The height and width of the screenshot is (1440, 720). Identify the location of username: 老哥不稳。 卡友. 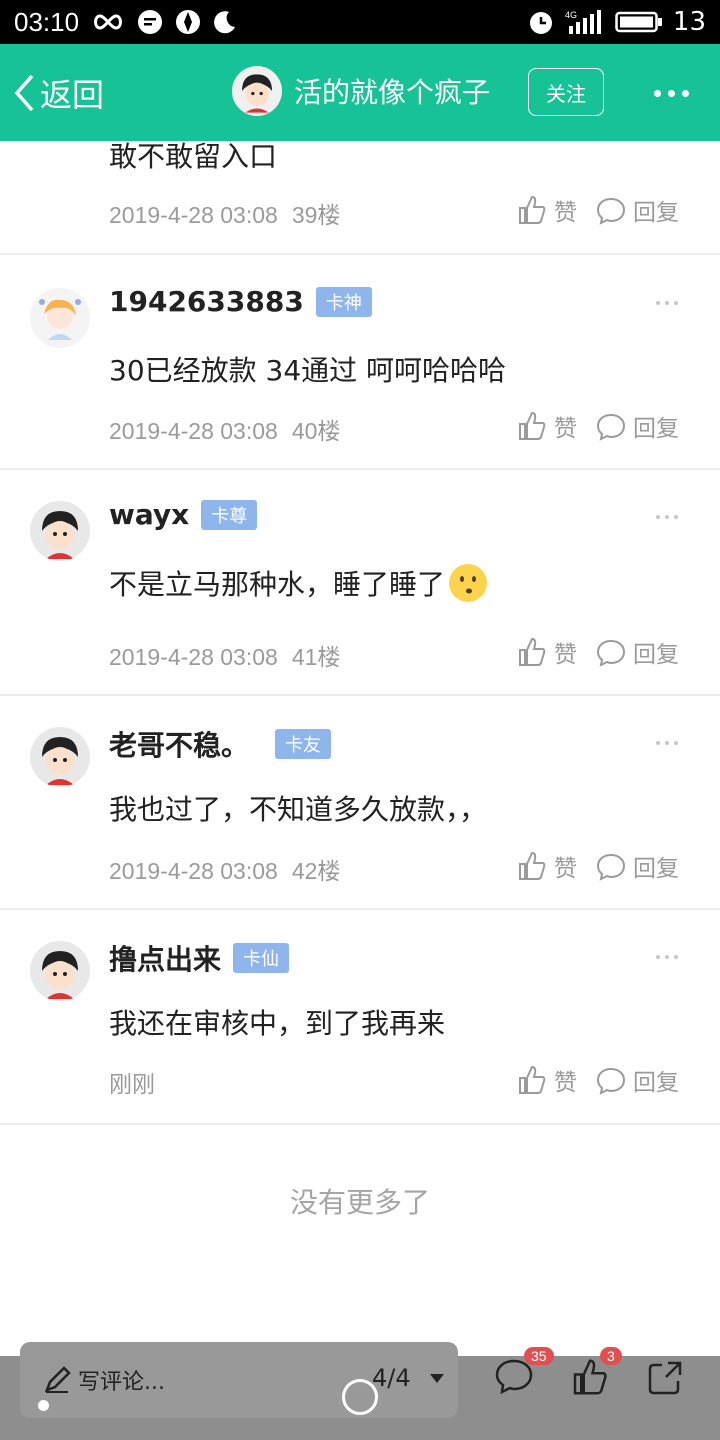
(220, 744).